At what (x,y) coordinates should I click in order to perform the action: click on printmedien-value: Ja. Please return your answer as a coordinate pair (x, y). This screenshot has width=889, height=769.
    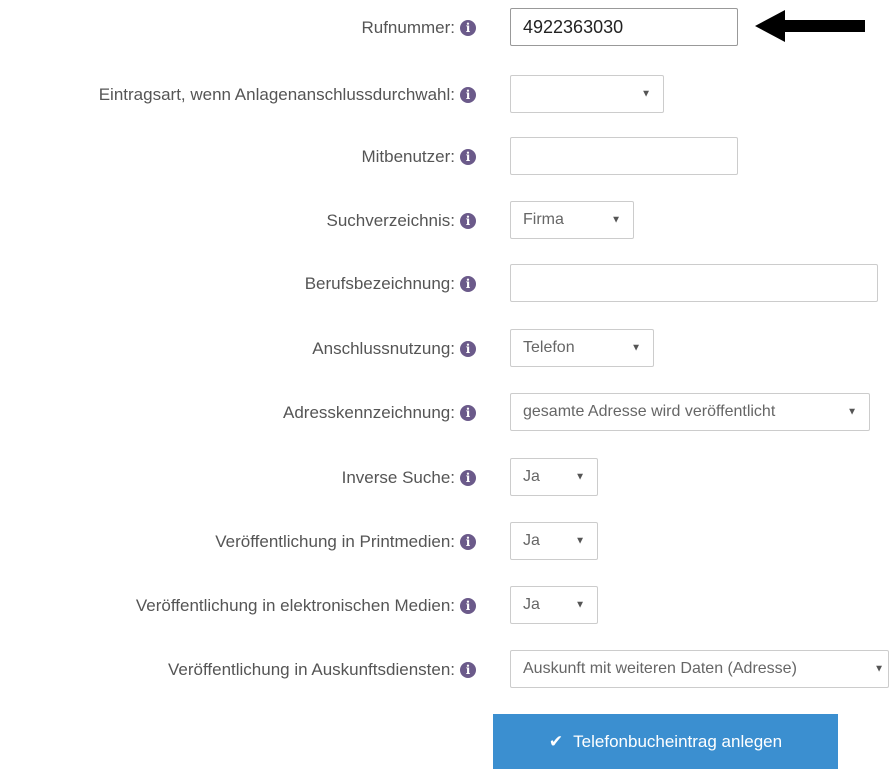
    Looking at the image, I should click on (531, 540).